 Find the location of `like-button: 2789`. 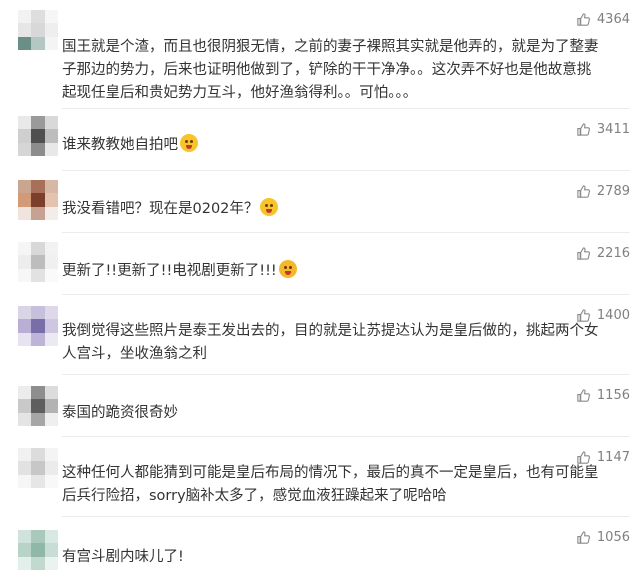

like-button: 2789 is located at coordinates (603, 191).